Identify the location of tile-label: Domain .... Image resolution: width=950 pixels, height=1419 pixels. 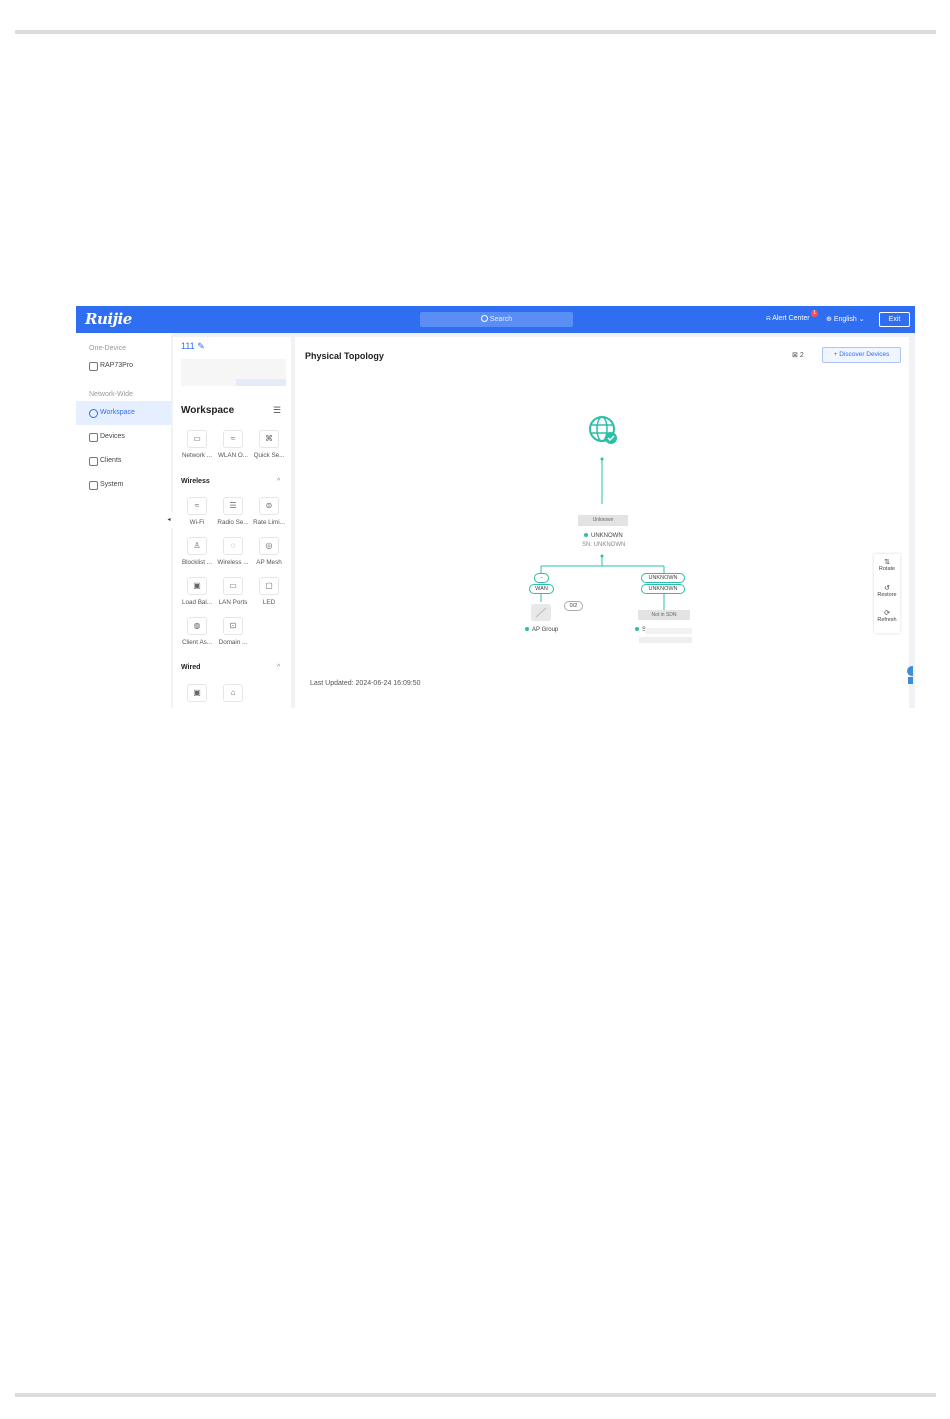
(233, 642).